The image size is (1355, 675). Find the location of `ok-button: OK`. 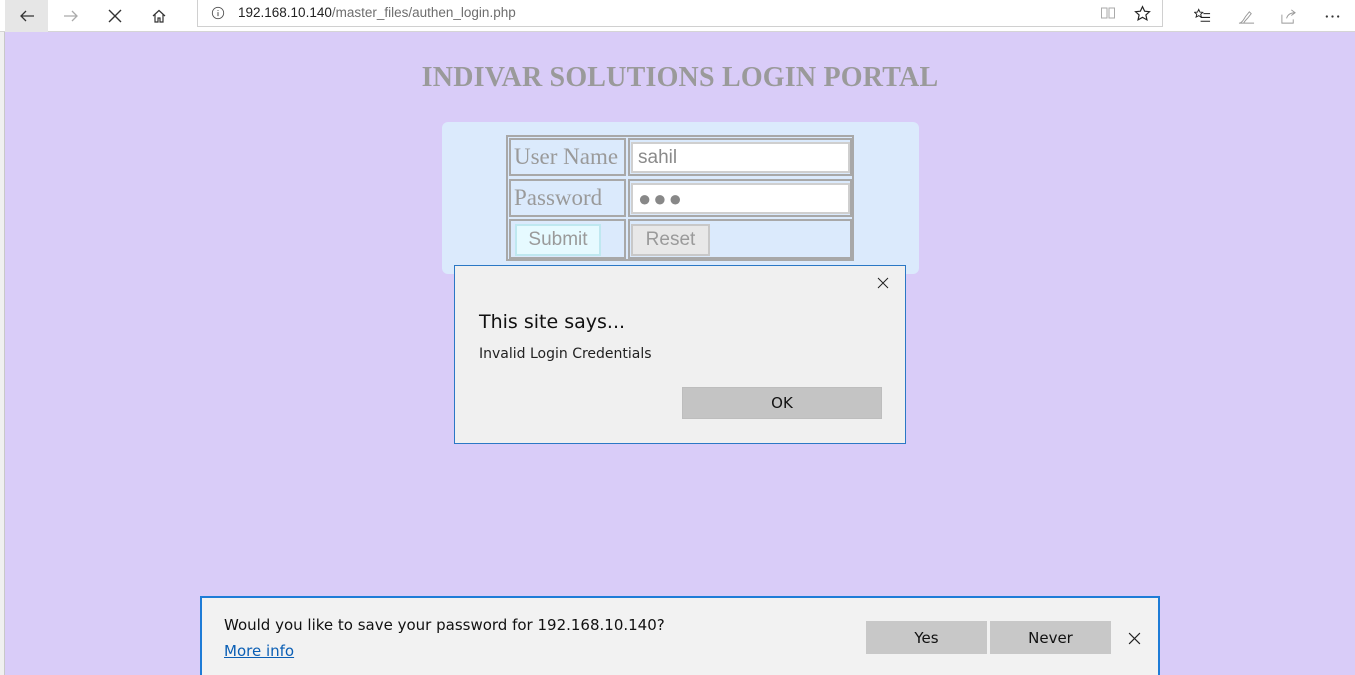

ok-button: OK is located at coordinates (782, 403).